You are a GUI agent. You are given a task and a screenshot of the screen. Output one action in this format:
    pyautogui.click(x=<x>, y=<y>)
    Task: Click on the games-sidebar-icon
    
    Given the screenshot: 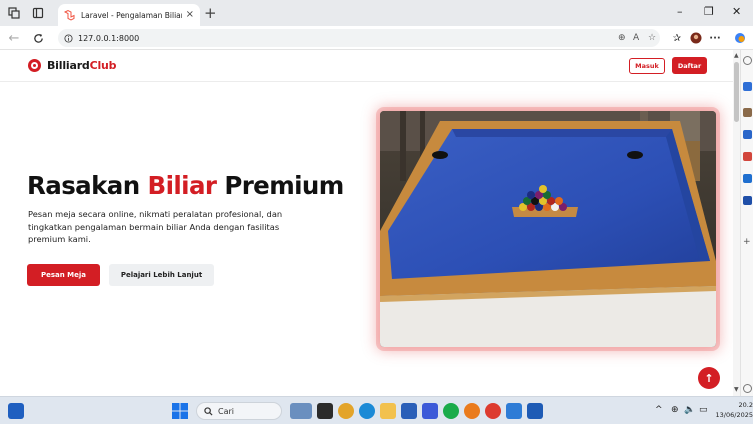 What is the action you would take?
    pyautogui.click(x=747, y=156)
    